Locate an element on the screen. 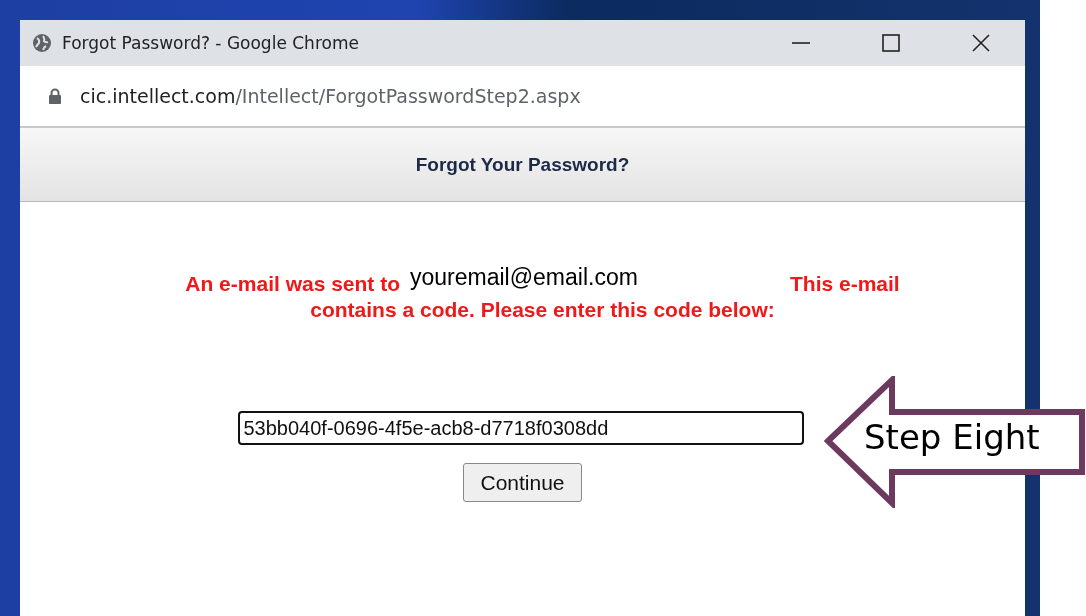  globe-icon is located at coordinates (42, 43).